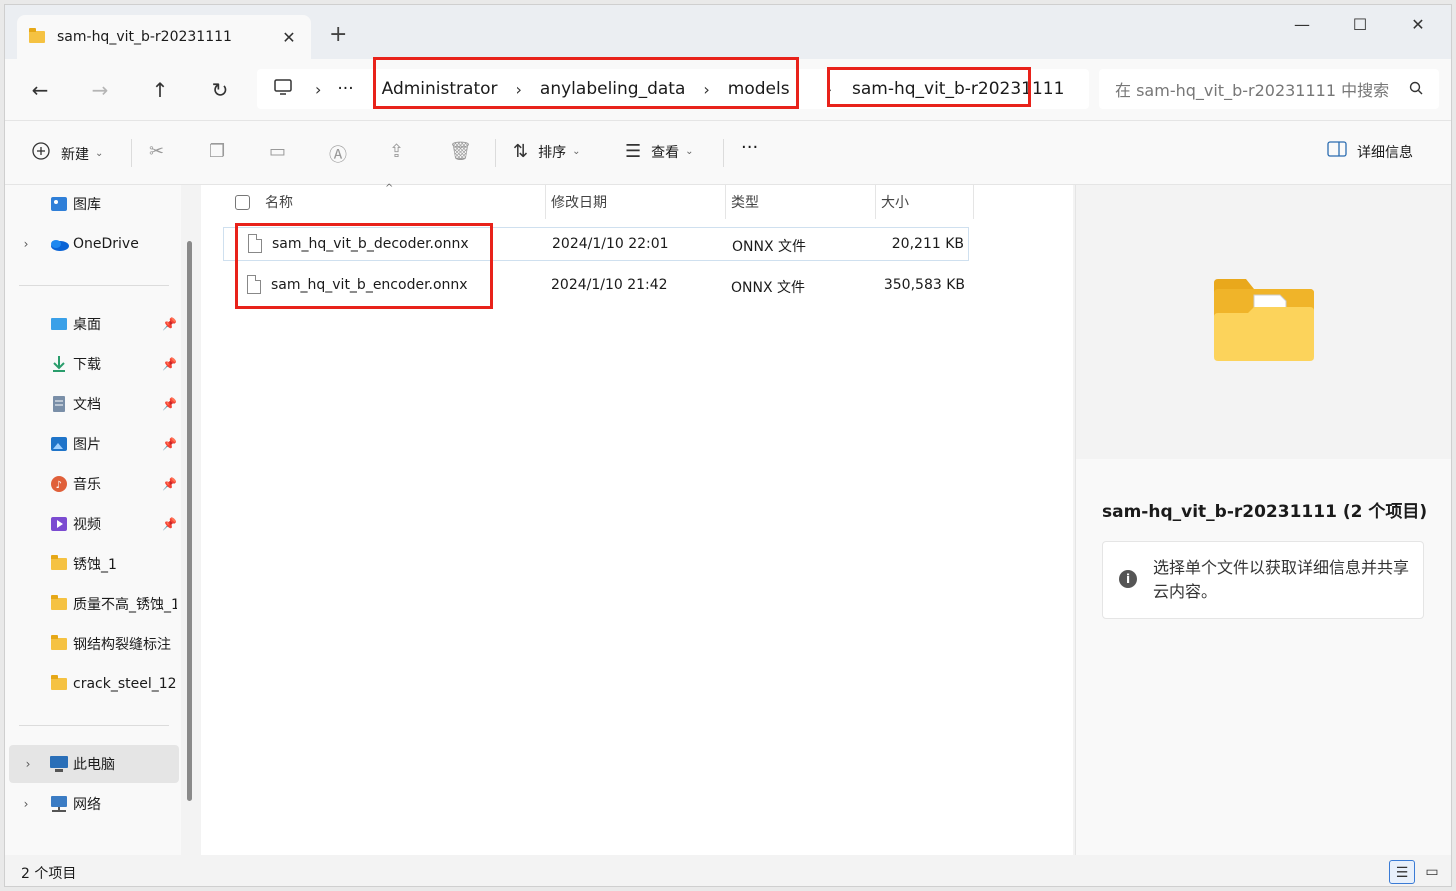 The width and height of the screenshot is (1456, 891). Describe the element at coordinates (100, 90) in the screenshot. I see `forward-button: →` at that location.